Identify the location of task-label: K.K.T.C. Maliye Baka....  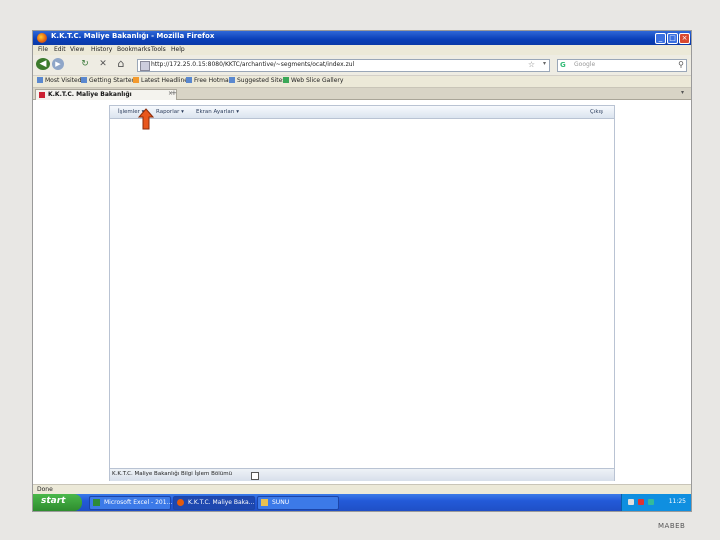
(221, 502).